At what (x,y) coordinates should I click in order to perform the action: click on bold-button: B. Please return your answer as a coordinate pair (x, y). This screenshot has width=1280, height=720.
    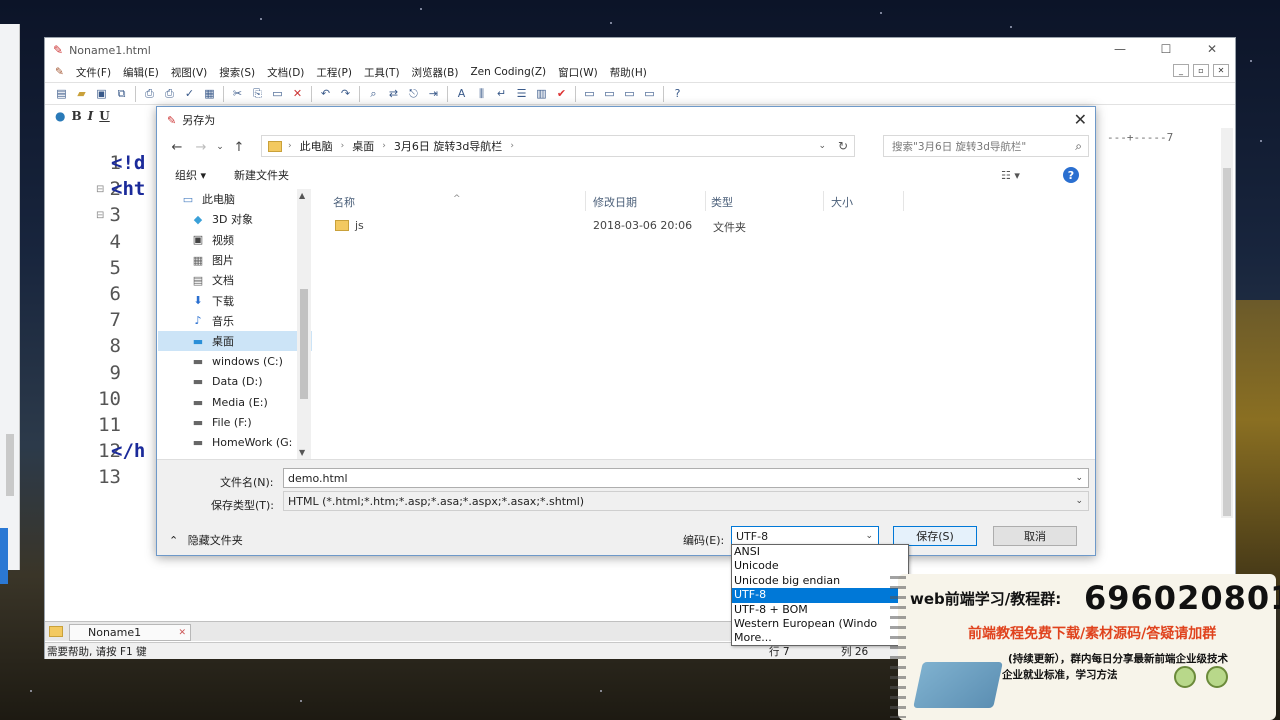
    Looking at the image, I should click on (76, 116).